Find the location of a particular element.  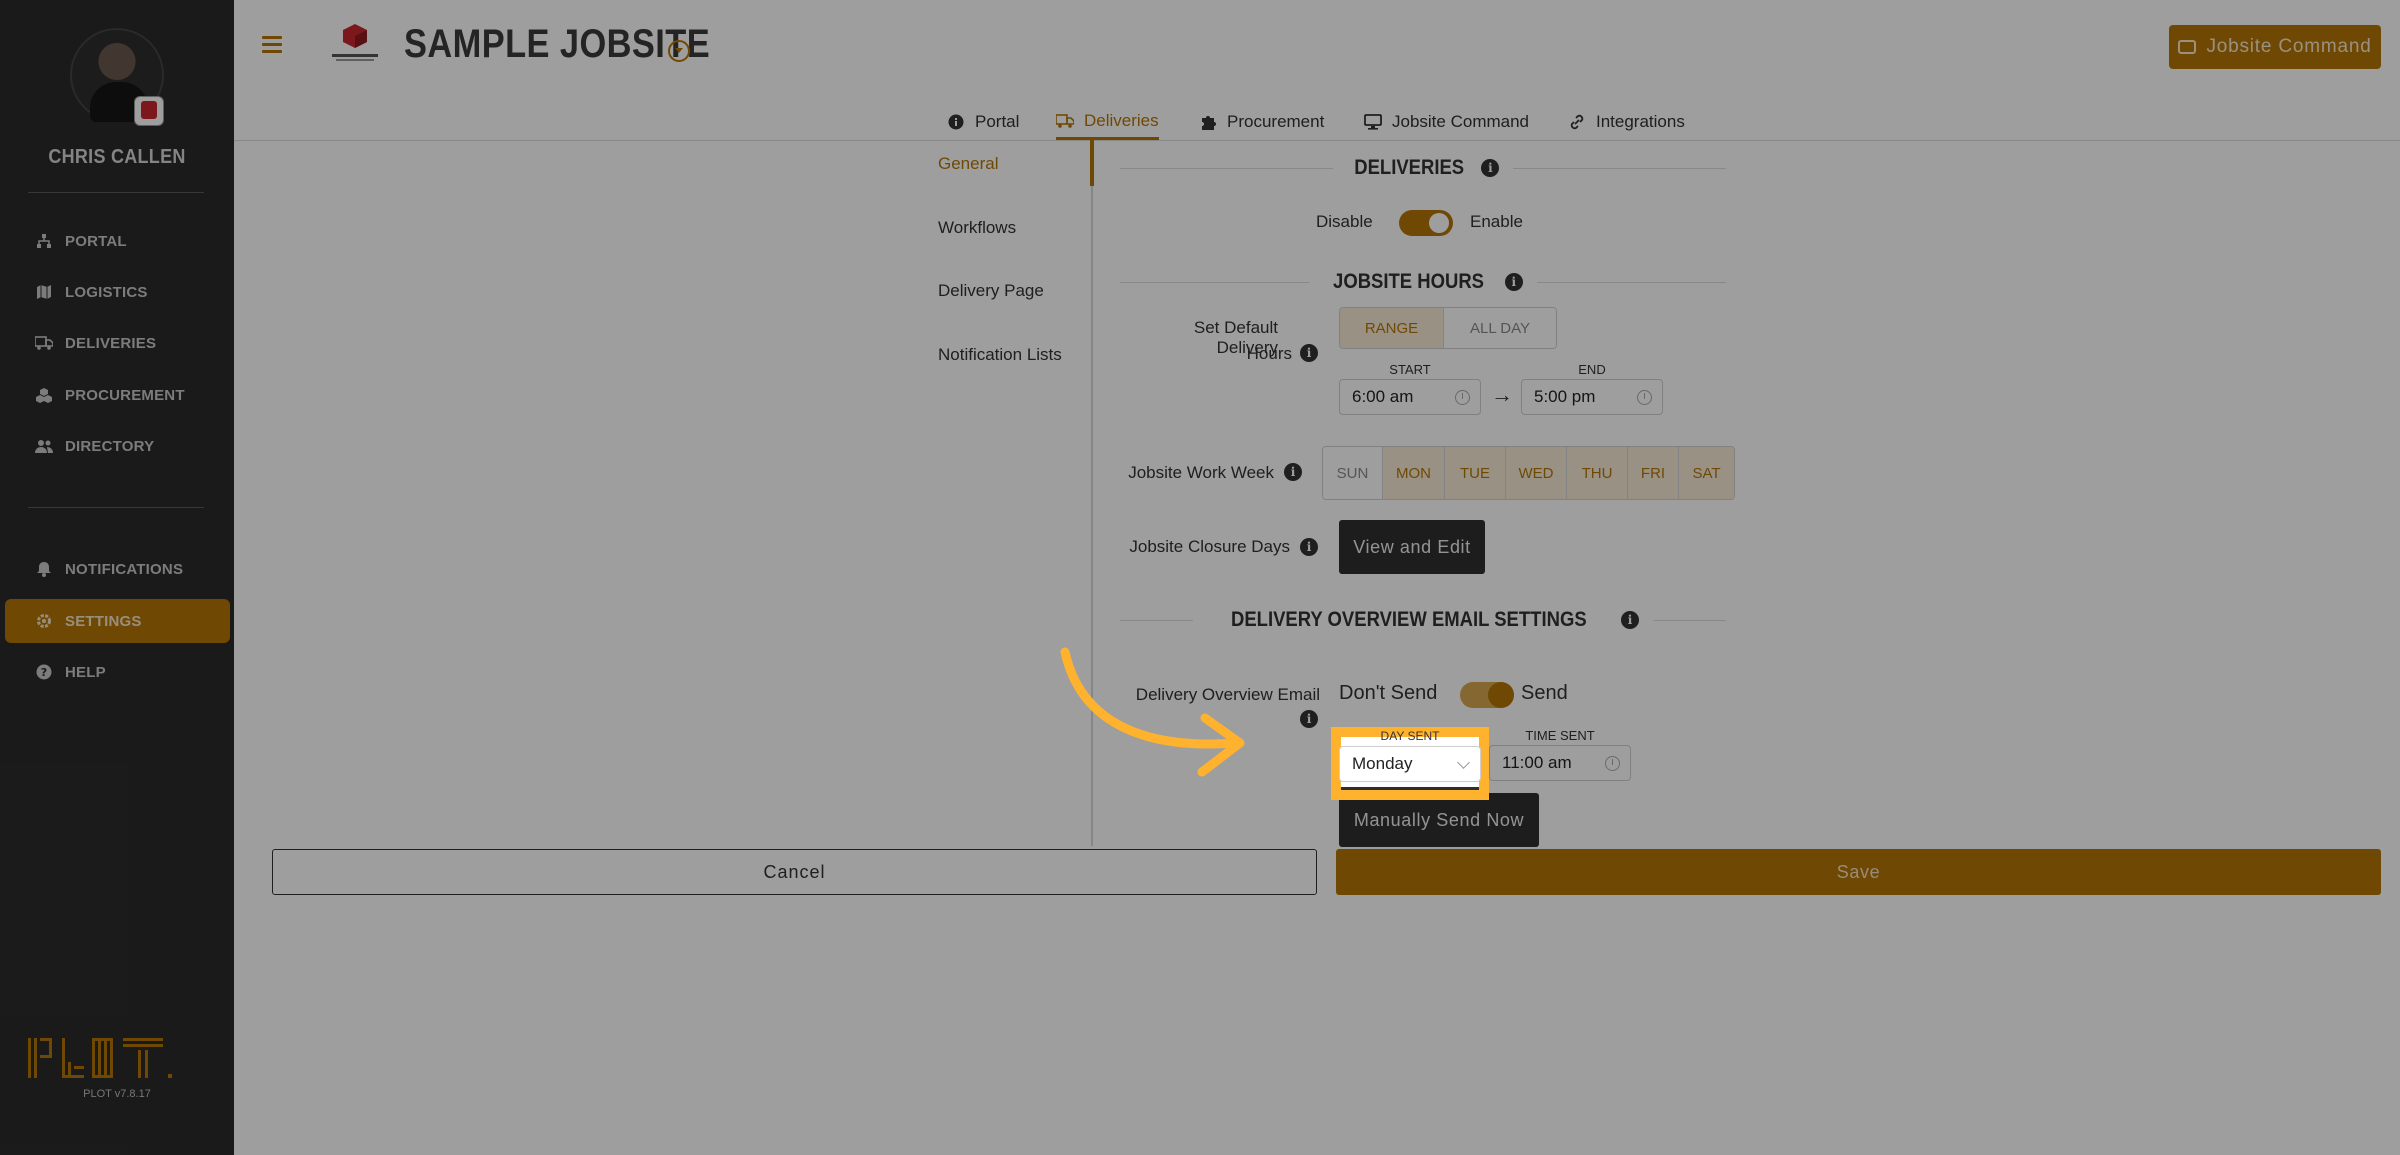

day-sent-value: Monday is located at coordinates (1382, 763).